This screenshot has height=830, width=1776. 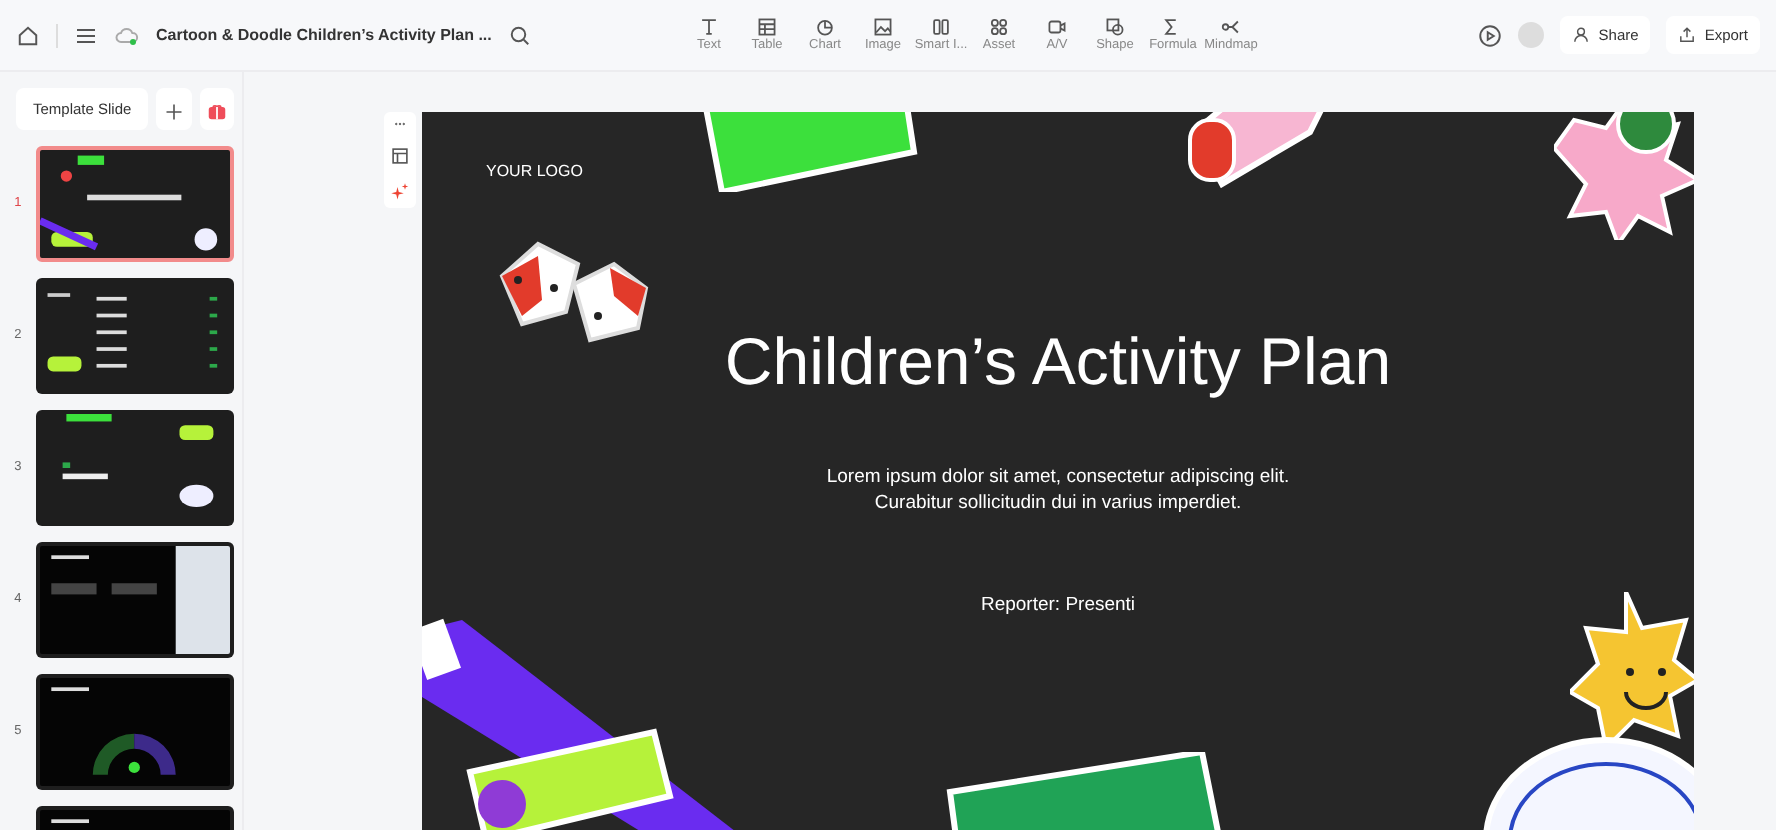 What do you see at coordinates (216, 111) in the screenshot?
I see `gift-icon` at bounding box center [216, 111].